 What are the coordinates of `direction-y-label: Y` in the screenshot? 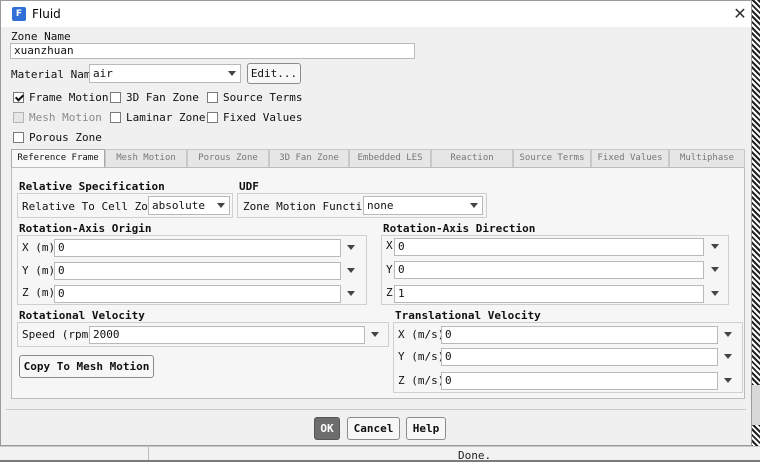 It's located at (389, 269).